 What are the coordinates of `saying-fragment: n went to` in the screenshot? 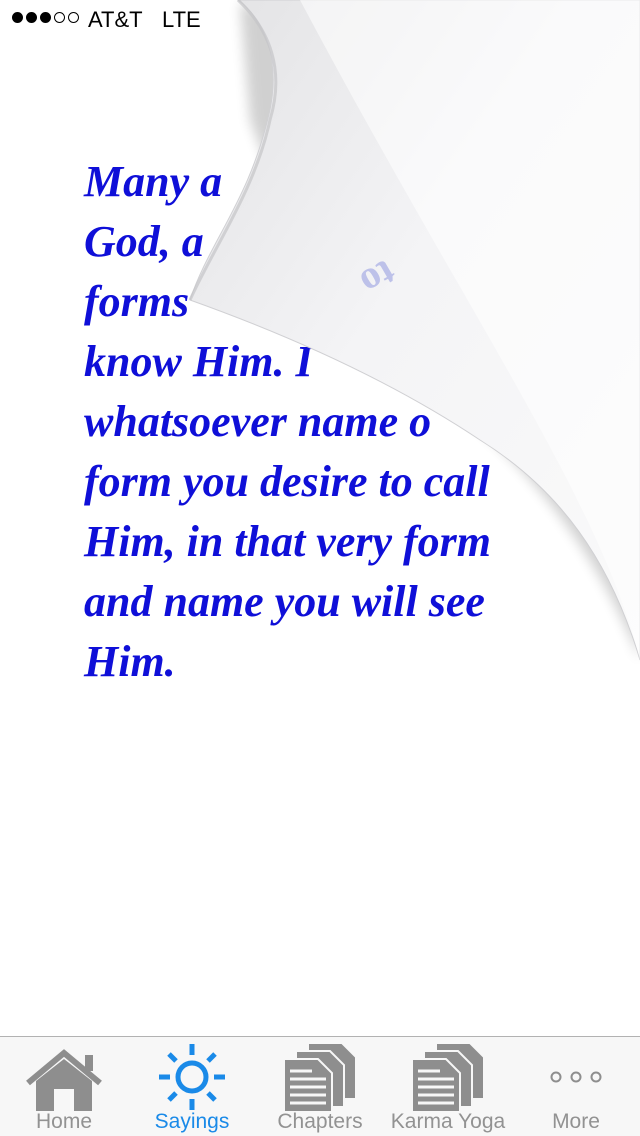 It's located at (455, 181).